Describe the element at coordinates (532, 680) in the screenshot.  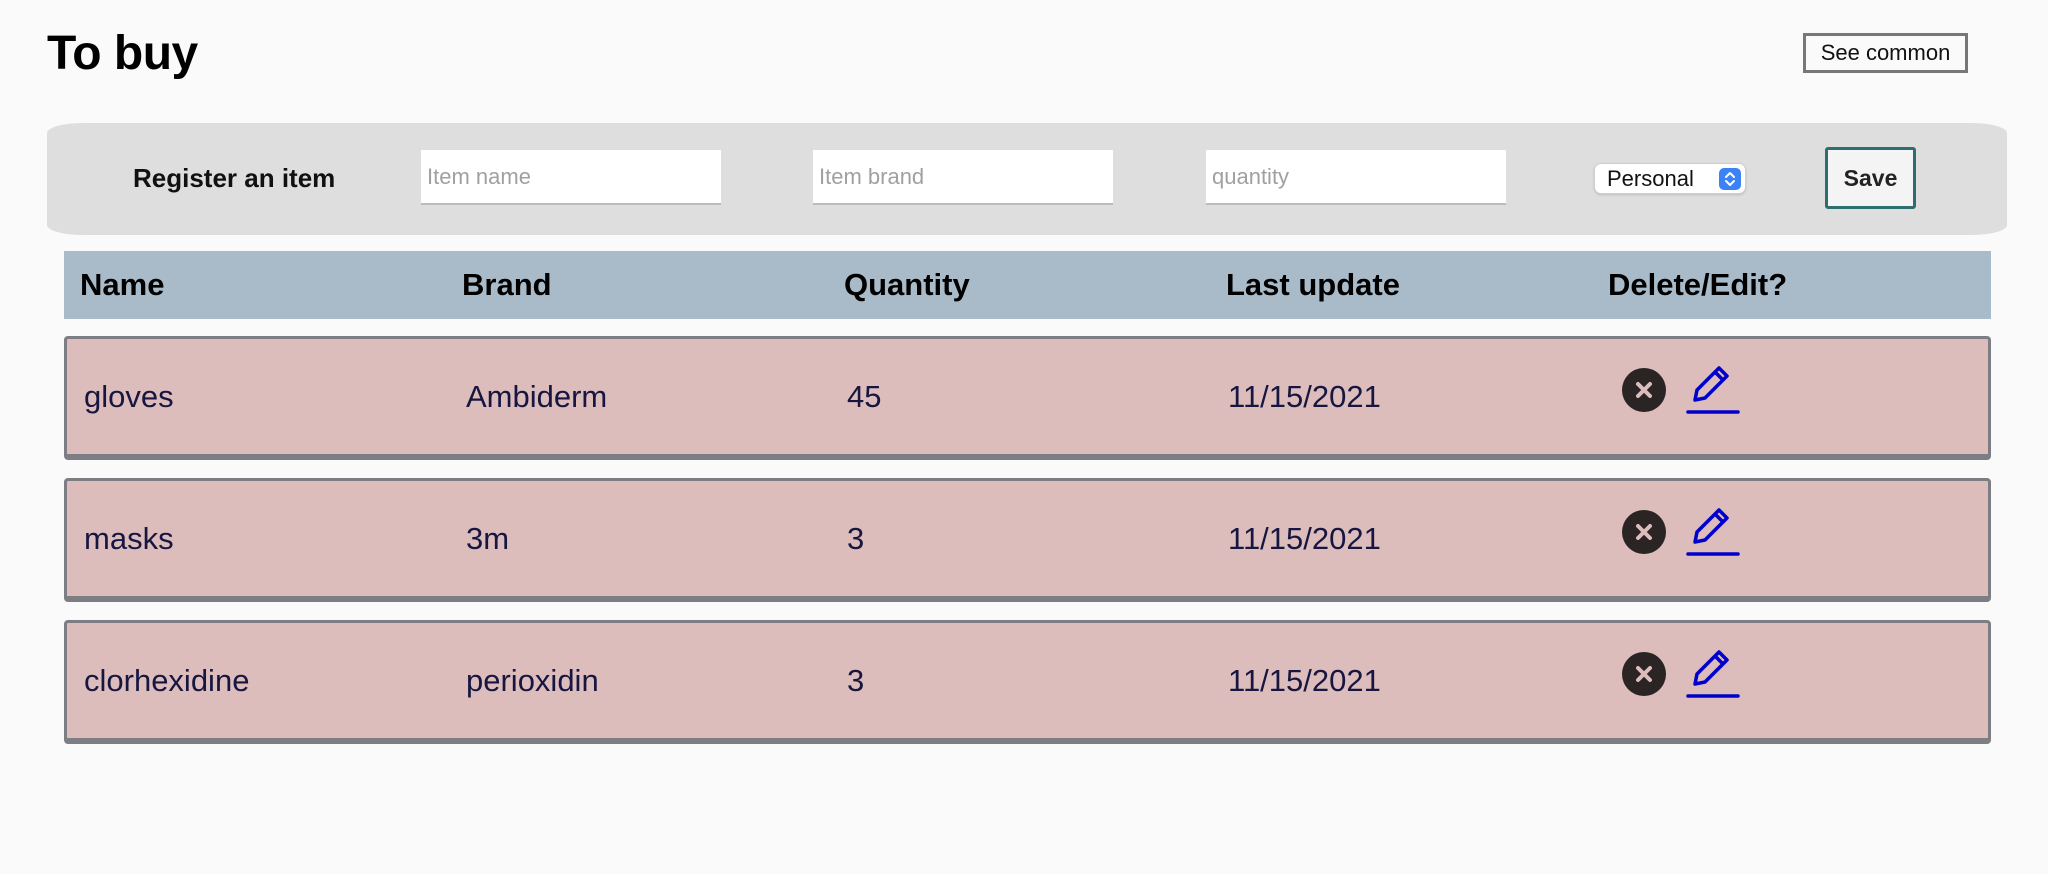
I see `item-brand-cell: perioxidin` at that location.